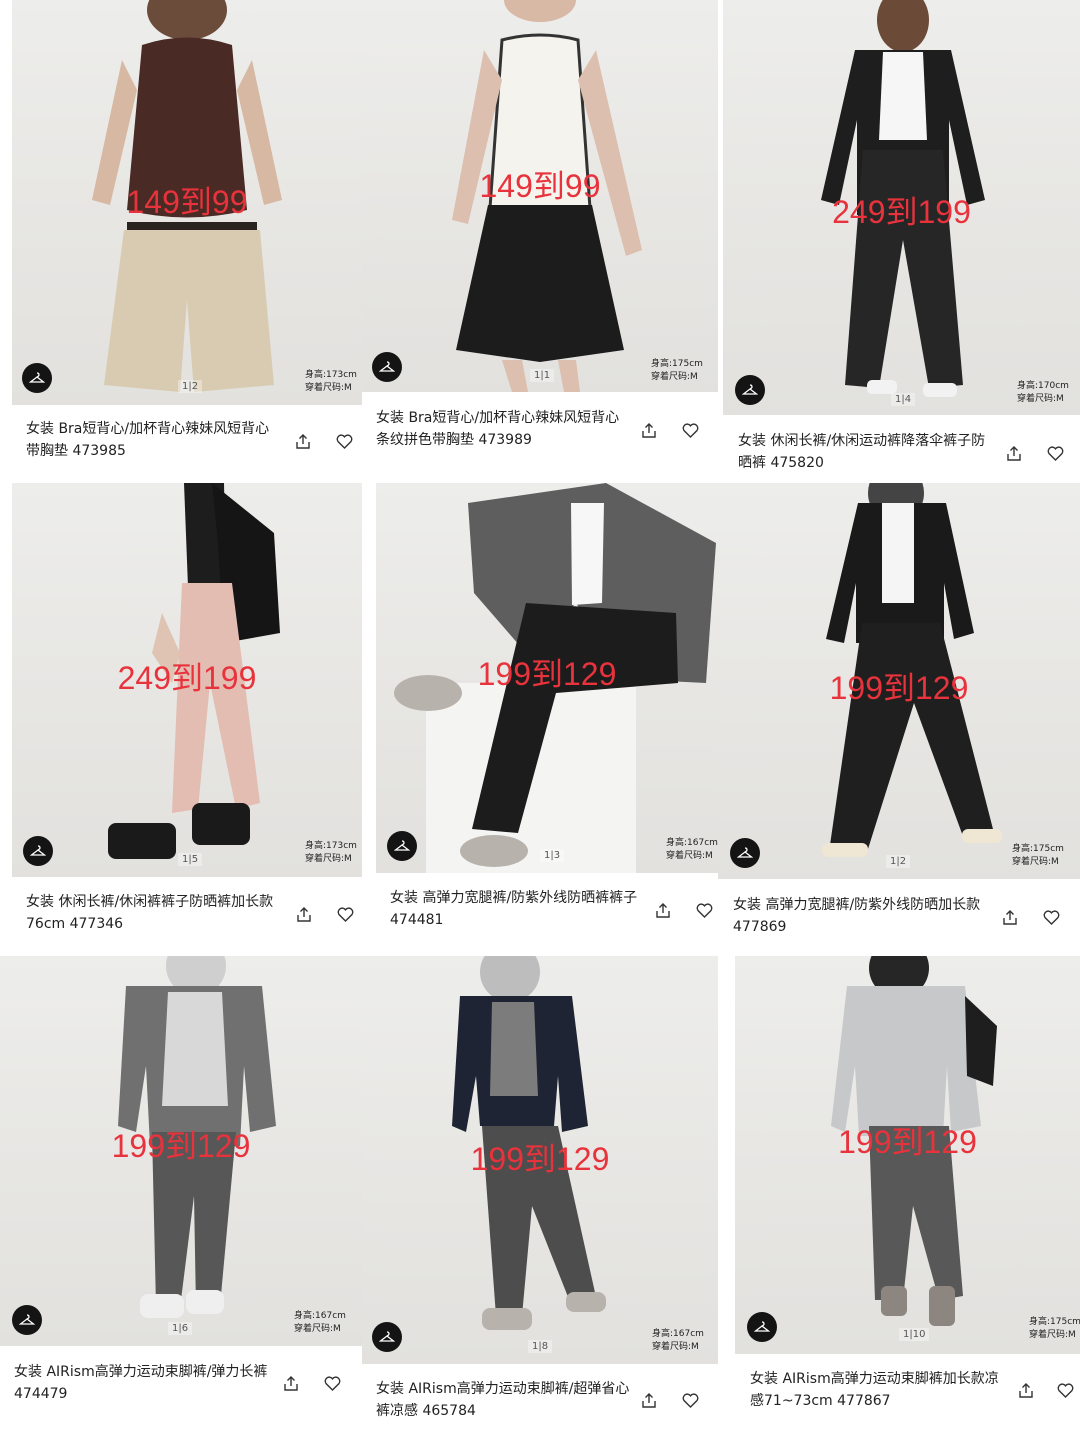  Describe the element at coordinates (877, 1390) in the screenshot. I see `product-title: 女装 AIRism高弹力运动束脚裤加长款凉感71~73cm 477867` at that location.